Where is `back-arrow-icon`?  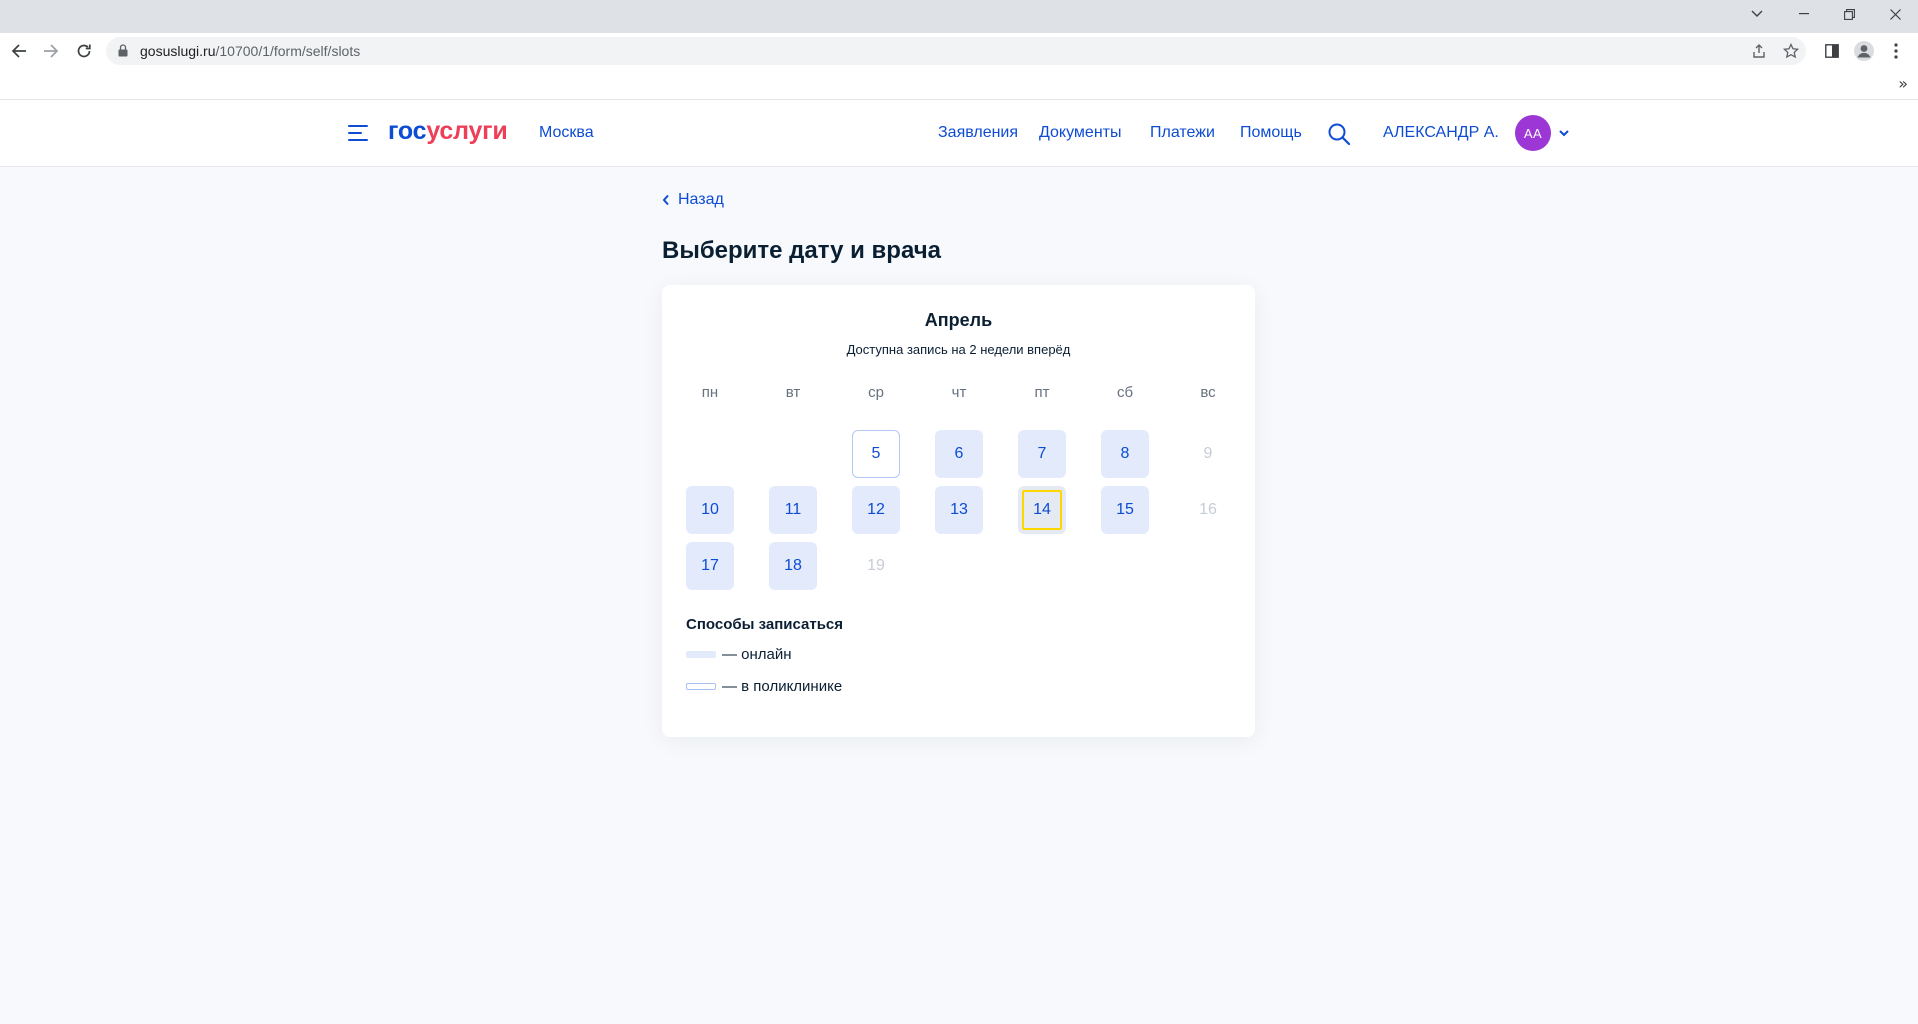
back-arrow-icon is located at coordinates (19, 51).